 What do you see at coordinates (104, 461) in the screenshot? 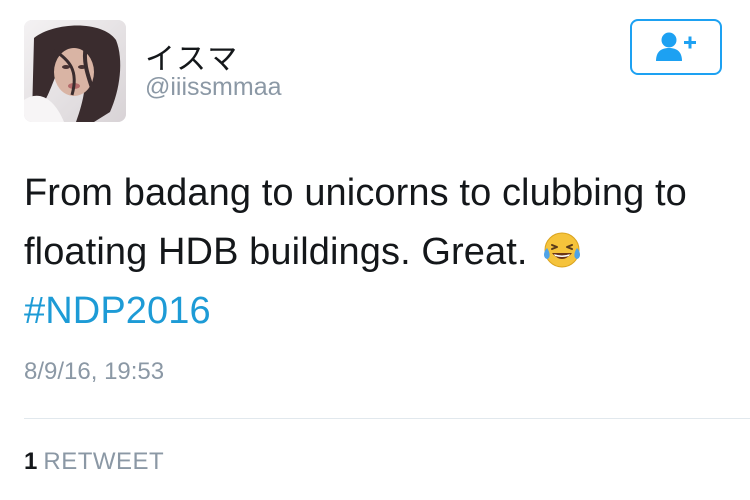
I see `retweet-label: RETWEET` at bounding box center [104, 461].